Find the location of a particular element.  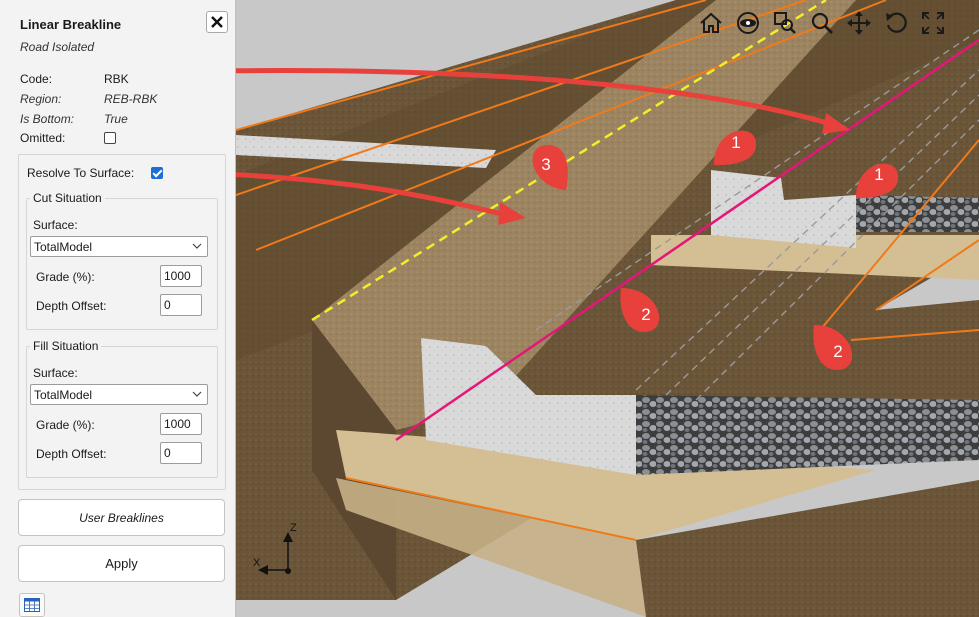

callout-2a-label: 2 is located at coordinates (645, 314).